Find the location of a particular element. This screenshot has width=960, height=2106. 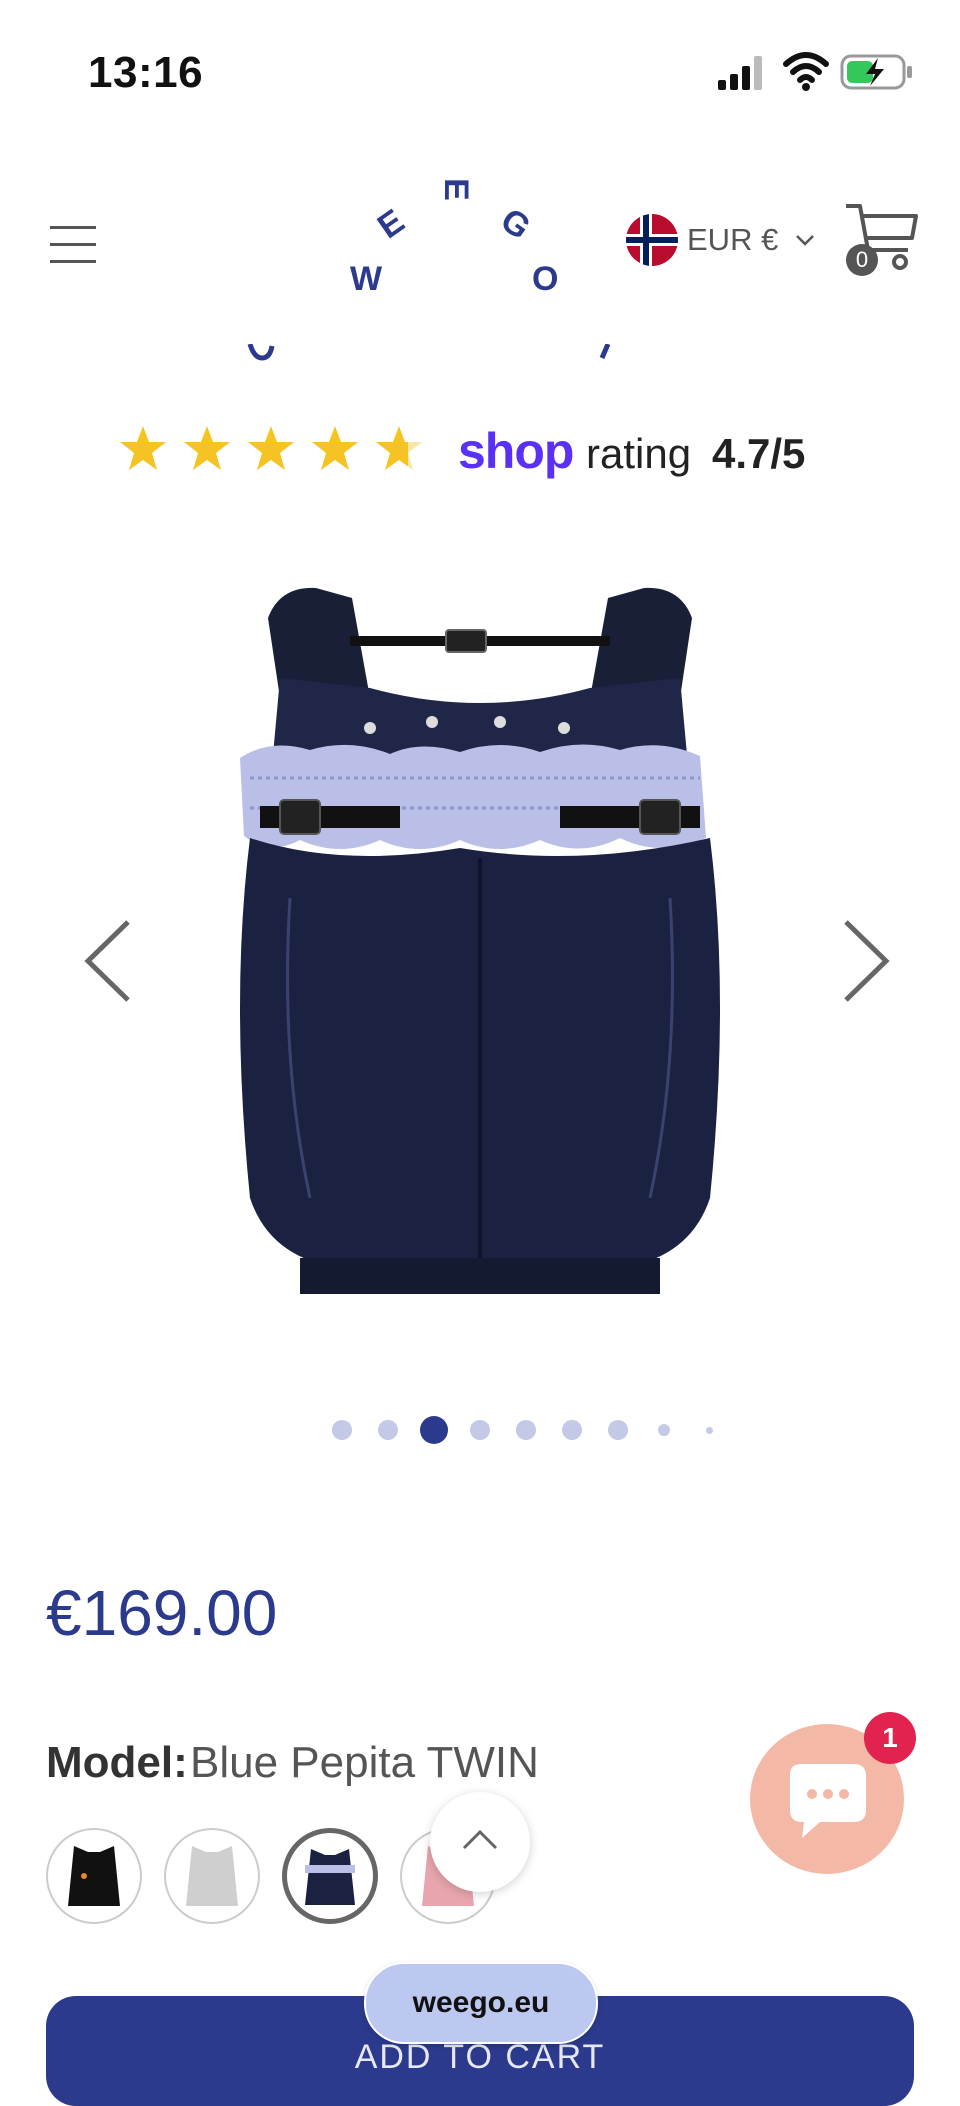

logo-letter-g: G is located at coordinates (515, 224).